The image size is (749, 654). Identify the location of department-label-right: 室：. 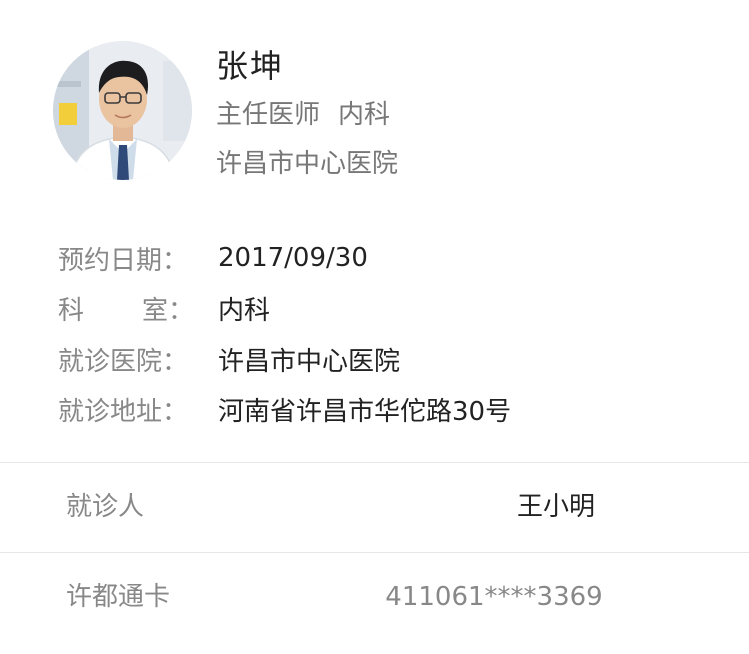
(167, 311).